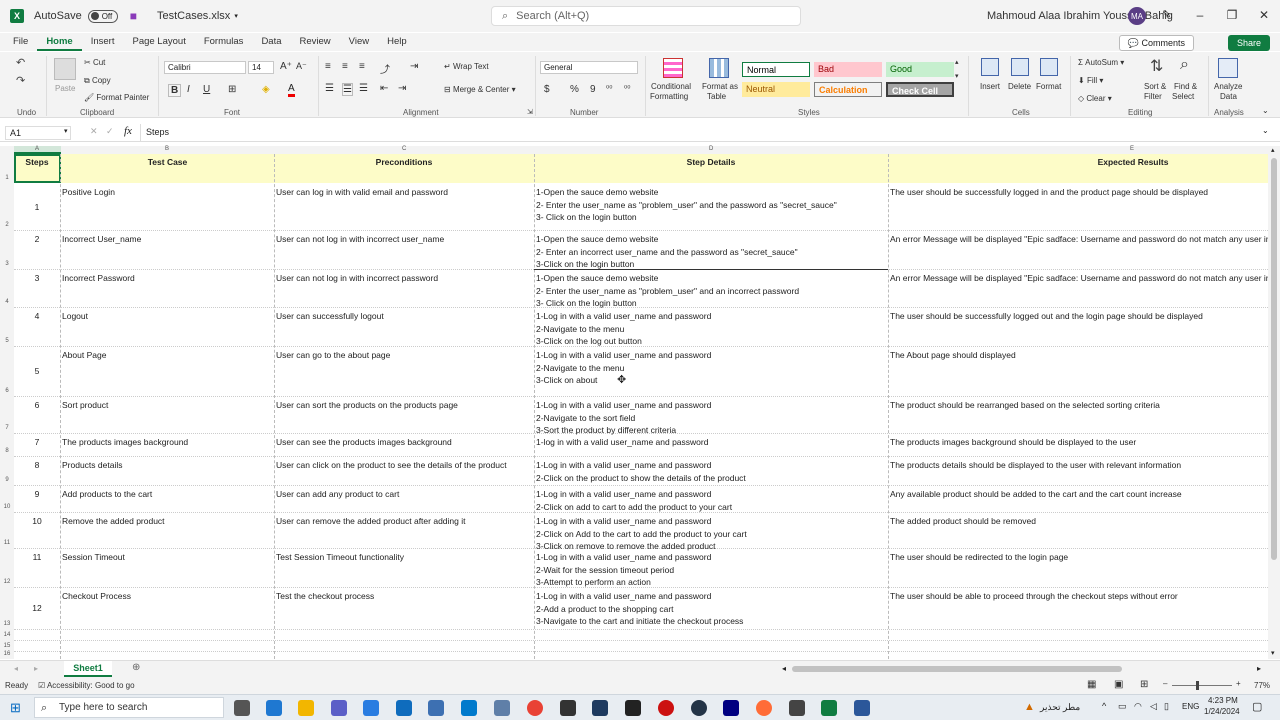 Image resolution: width=1280 pixels, height=720 pixels. What do you see at coordinates (7, 507) in the screenshot?
I see `row-header: 10` at bounding box center [7, 507].